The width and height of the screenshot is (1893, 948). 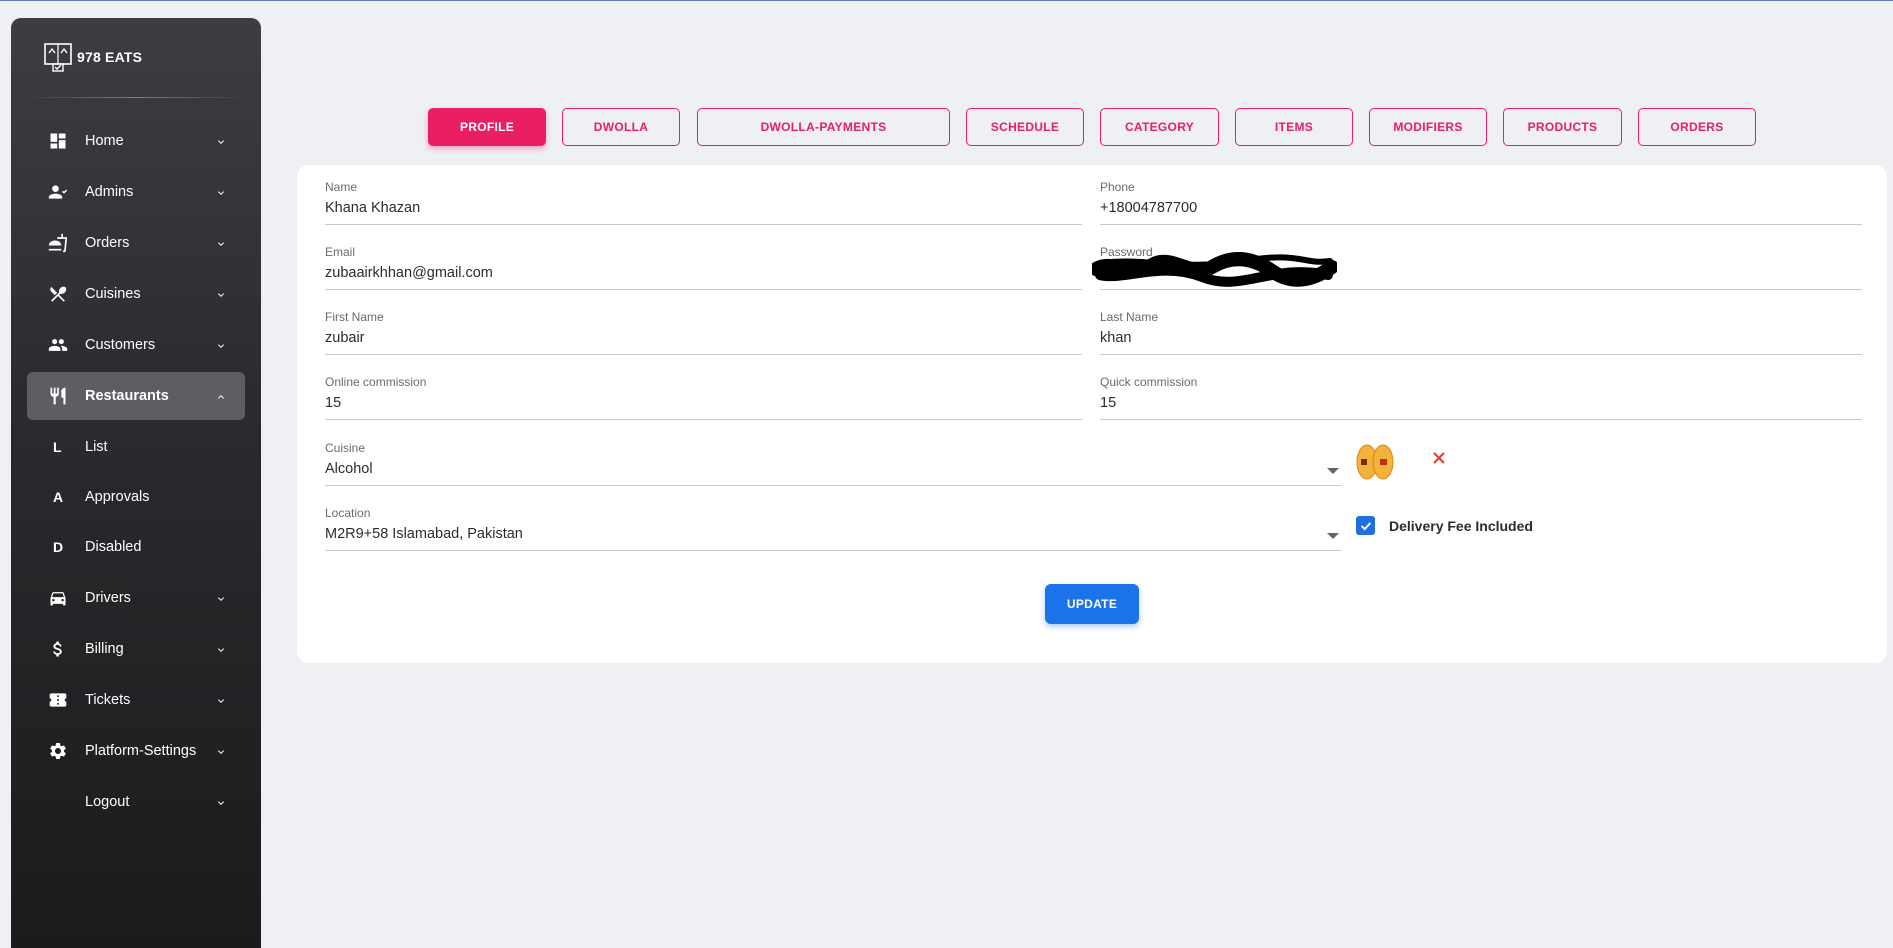 I want to click on cuisine-select: Cuisine Alcohol, so click(x=833, y=463).